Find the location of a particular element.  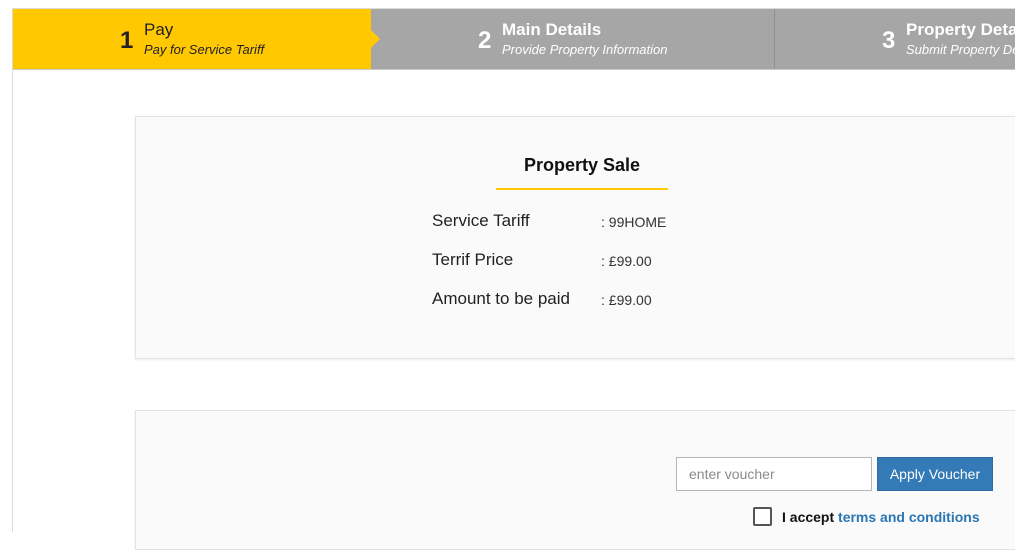

terms-acceptance: I accept terms and conditions is located at coordinates (881, 517).